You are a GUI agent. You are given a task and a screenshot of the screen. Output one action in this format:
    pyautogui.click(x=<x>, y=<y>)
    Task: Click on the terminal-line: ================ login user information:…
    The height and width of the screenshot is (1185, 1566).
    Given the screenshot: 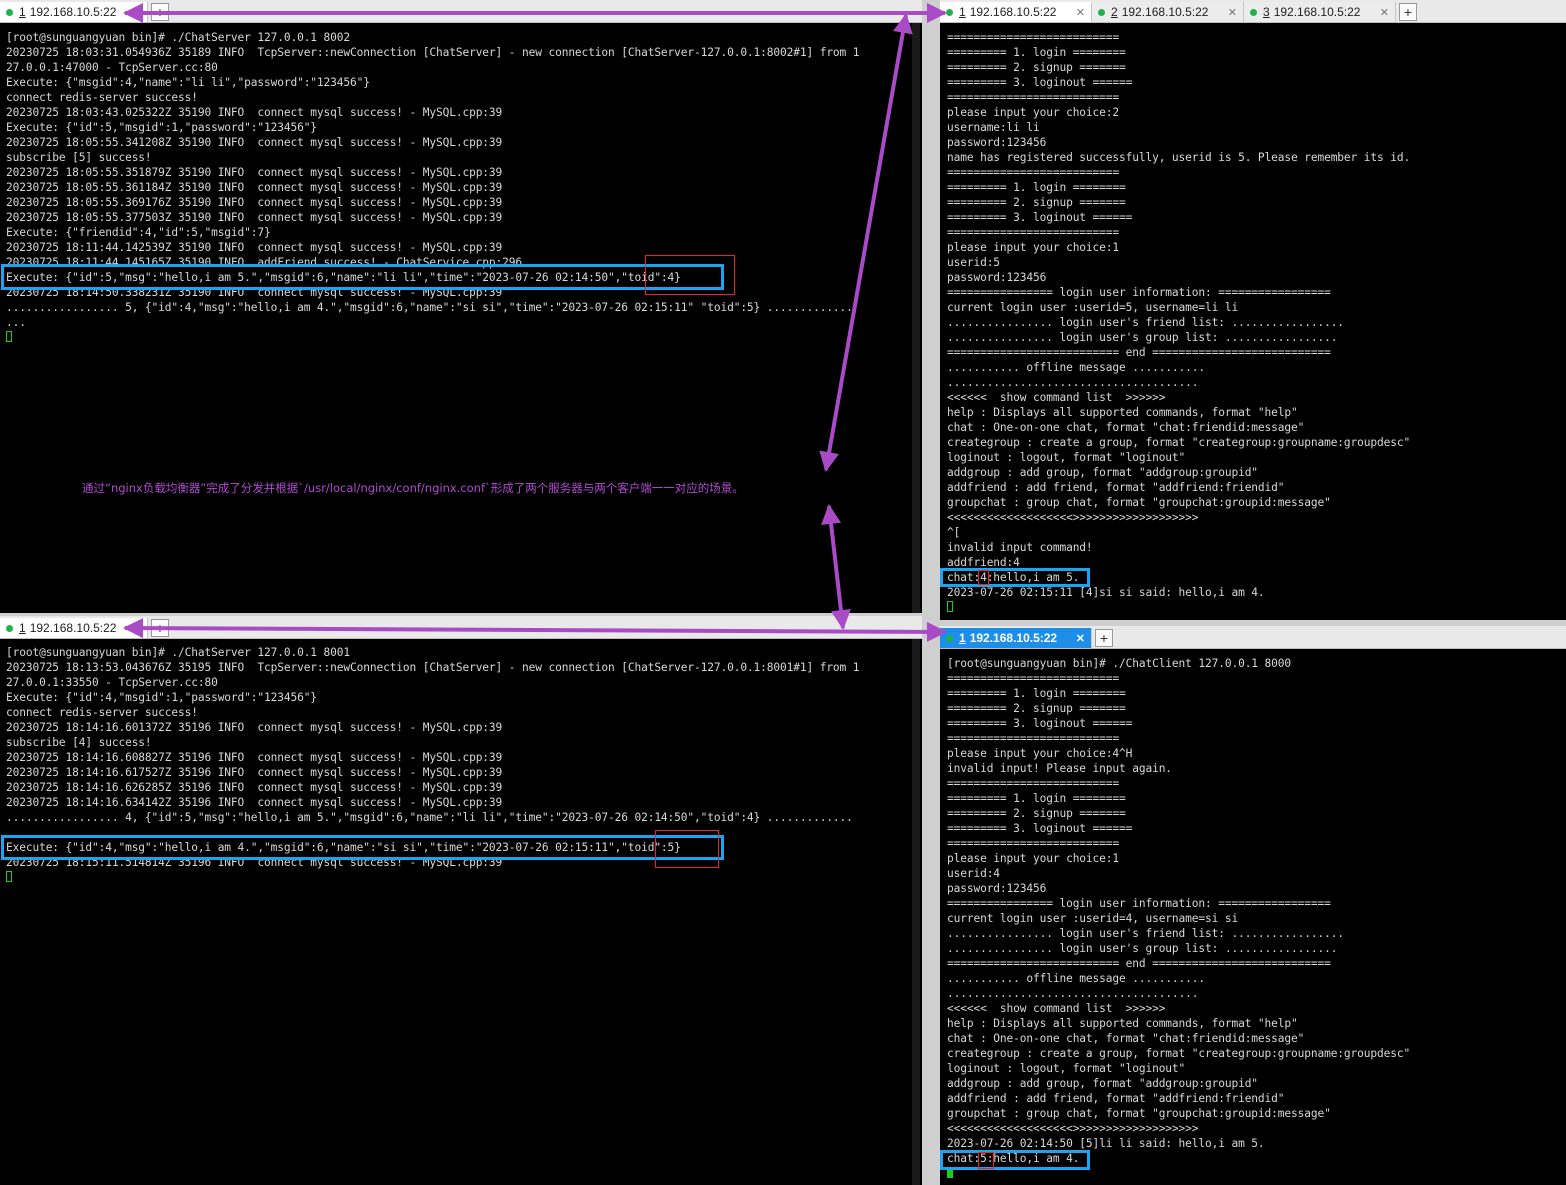 What is the action you would take?
    pyautogui.click(x=1139, y=903)
    